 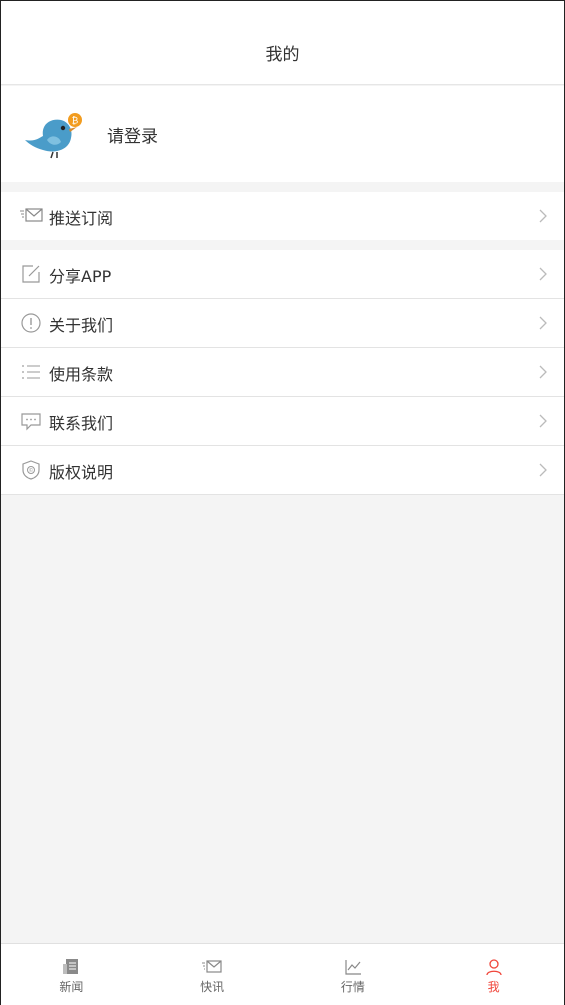 I want to click on menu-item-push: 推送订阅, so click(x=282, y=216).